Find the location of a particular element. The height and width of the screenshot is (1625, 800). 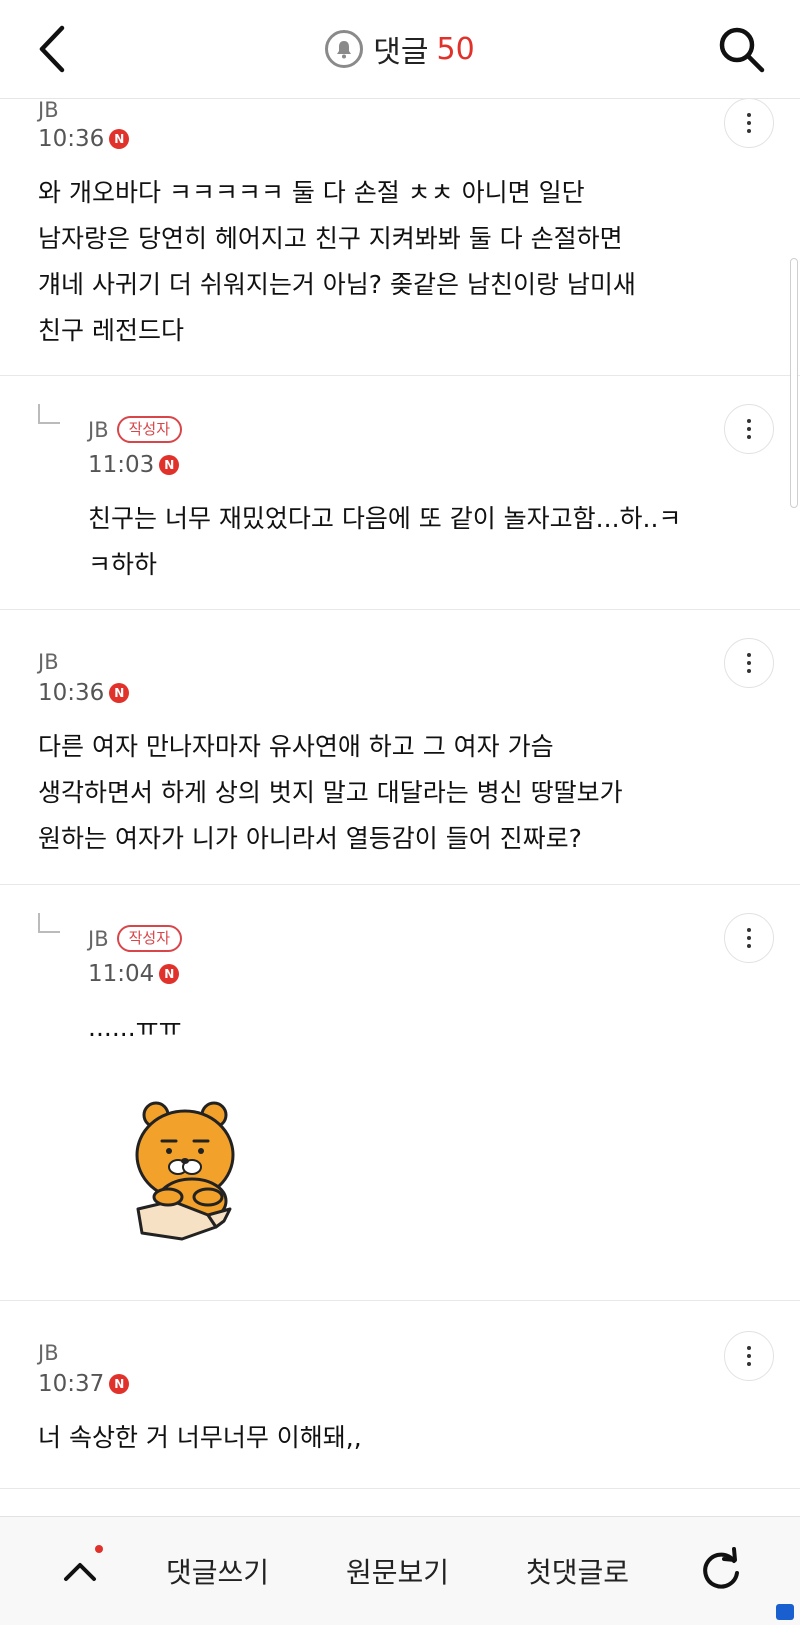

view-original-label: 원문보기 is located at coordinates (398, 1572).